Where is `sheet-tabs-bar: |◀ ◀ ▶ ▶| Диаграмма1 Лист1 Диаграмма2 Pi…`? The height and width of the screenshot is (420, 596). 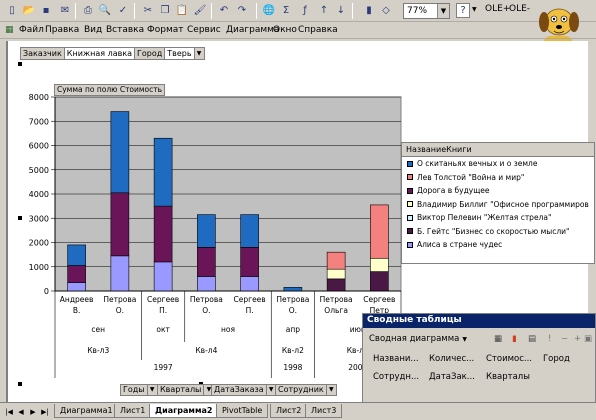 sheet-tabs-bar: |◀ ◀ ▶ ▶| Диаграмма1 Лист1 Диаграмма2 Pi… is located at coordinates (298, 411).